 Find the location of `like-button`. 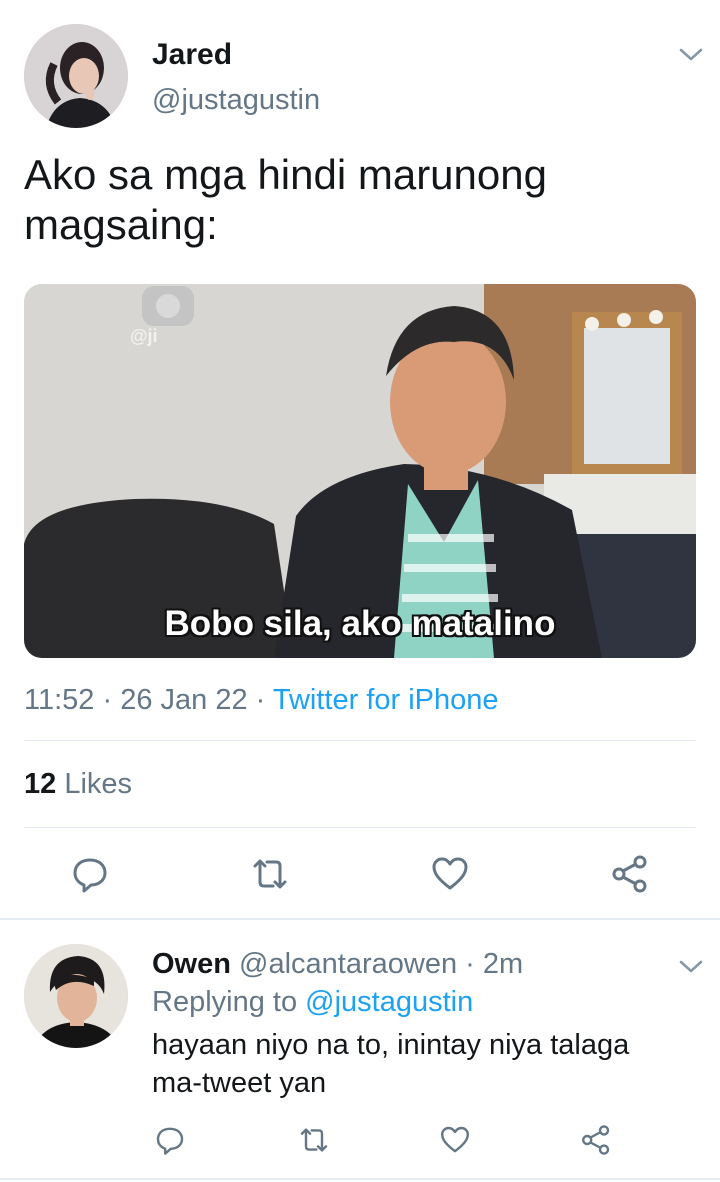

like-button is located at coordinates (450, 874).